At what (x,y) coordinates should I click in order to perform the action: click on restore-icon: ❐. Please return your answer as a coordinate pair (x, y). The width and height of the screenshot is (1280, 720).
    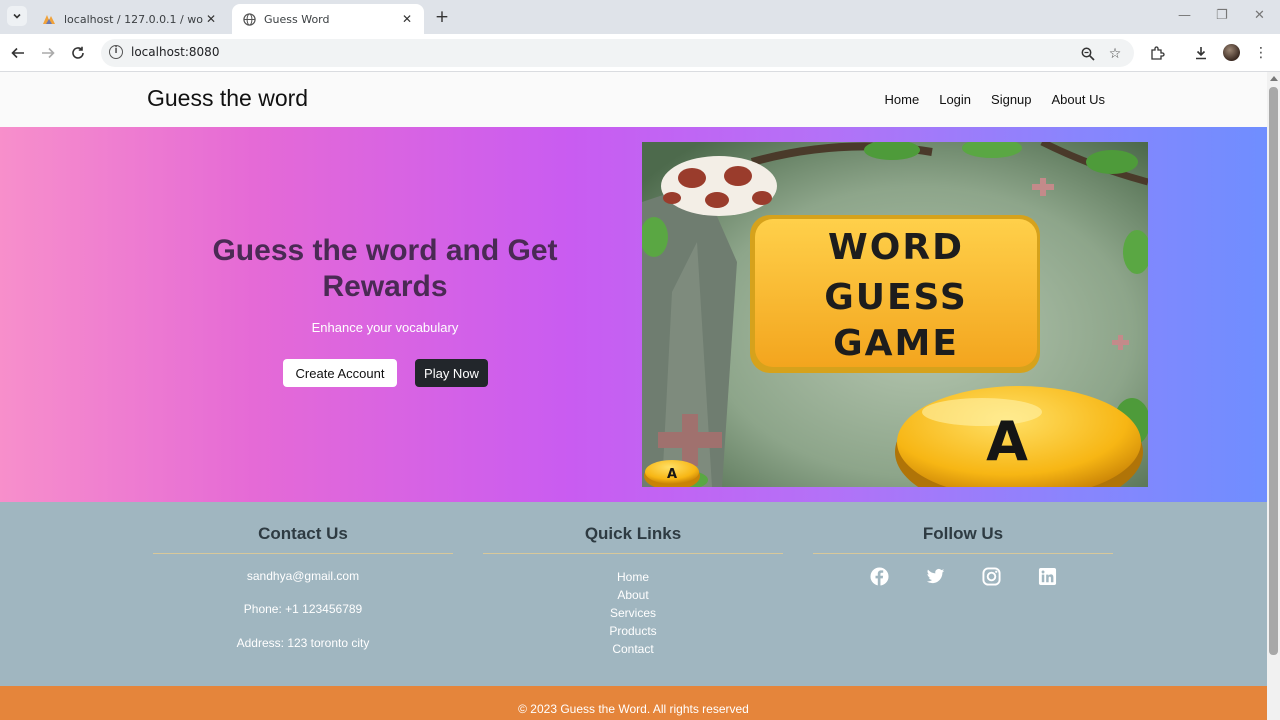
    Looking at the image, I should click on (1222, 15).